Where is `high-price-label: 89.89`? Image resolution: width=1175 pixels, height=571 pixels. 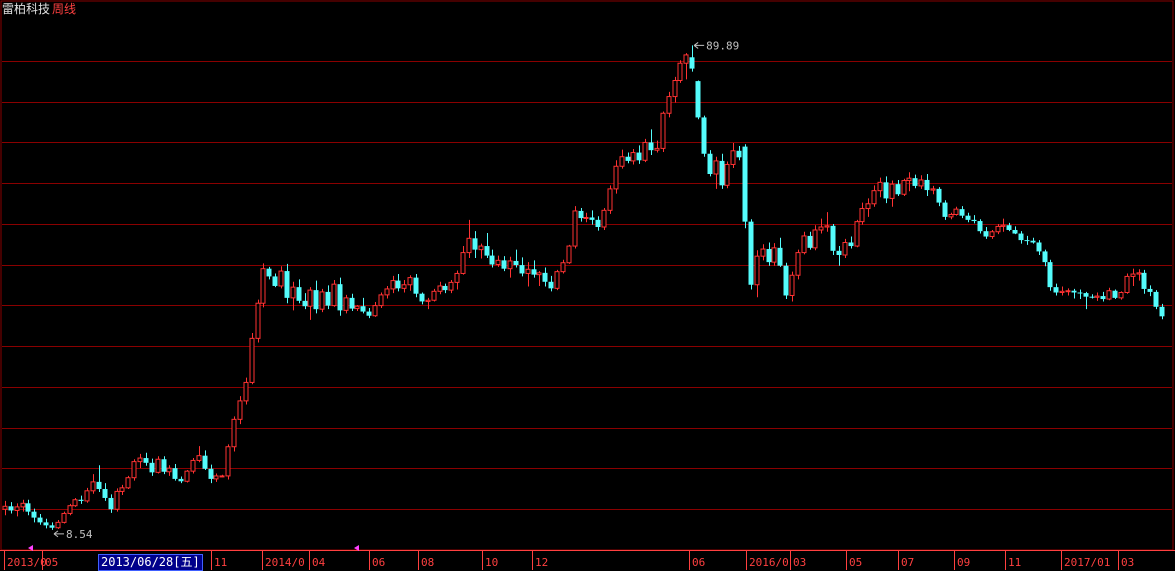
high-price-label: 89.89 is located at coordinates (722, 45).